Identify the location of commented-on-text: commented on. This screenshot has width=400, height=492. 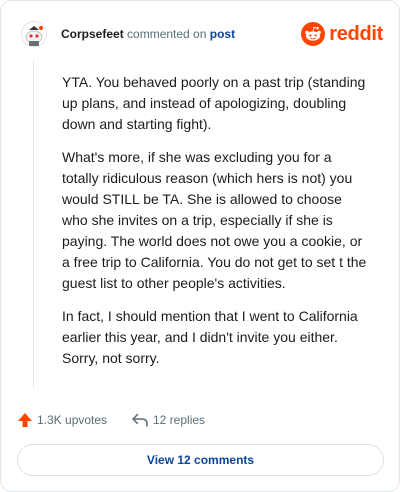
(167, 34).